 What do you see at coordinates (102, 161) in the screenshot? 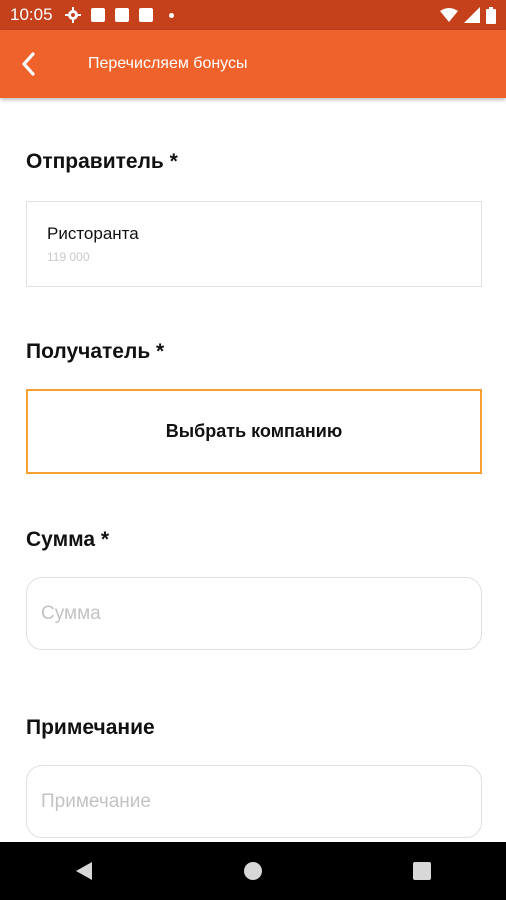
I see `sender-label: Отправитель *` at bounding box center [102, 161].